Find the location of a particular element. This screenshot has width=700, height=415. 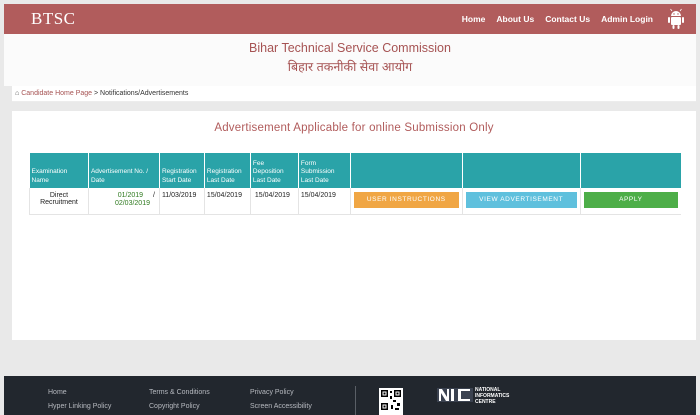

nic-name: NATIONAL INFORMATICS CENTRE is located at coordinates (492, 396).